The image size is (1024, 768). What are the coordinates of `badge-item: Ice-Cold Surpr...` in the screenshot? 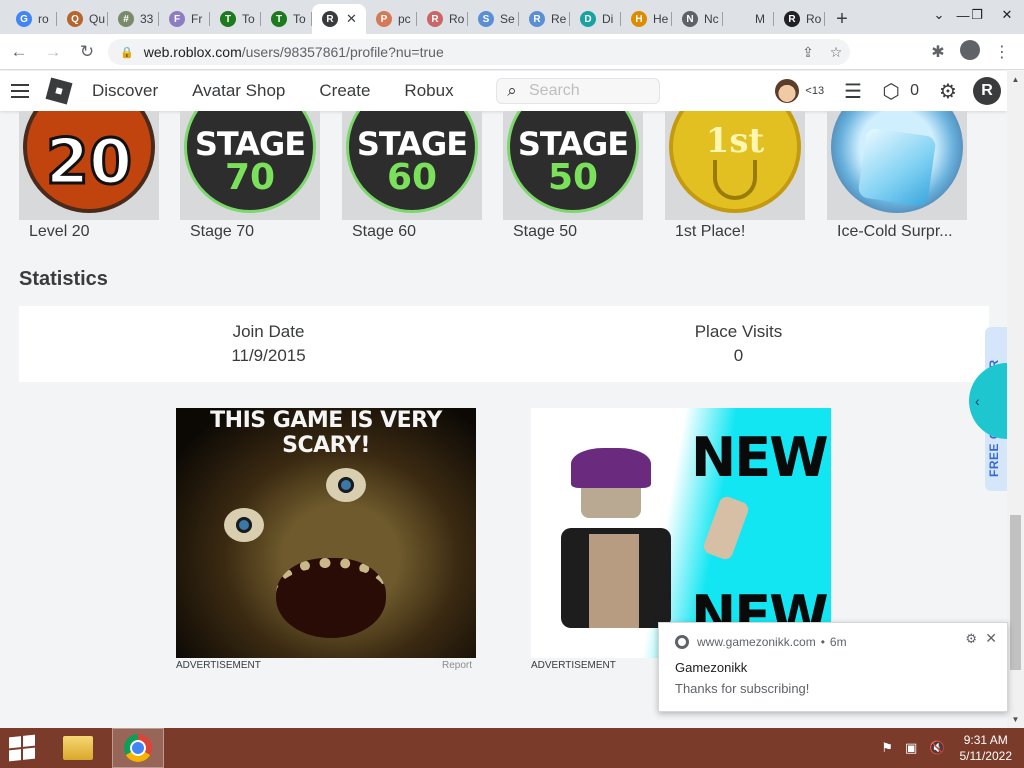 It's located at (897, 176).